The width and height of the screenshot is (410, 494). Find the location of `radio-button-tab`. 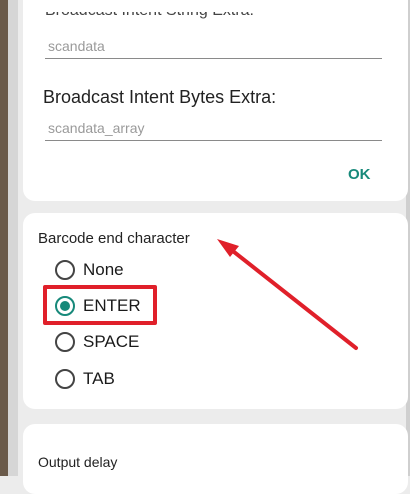

radio-button-tab is located at coordinates (65, 379).